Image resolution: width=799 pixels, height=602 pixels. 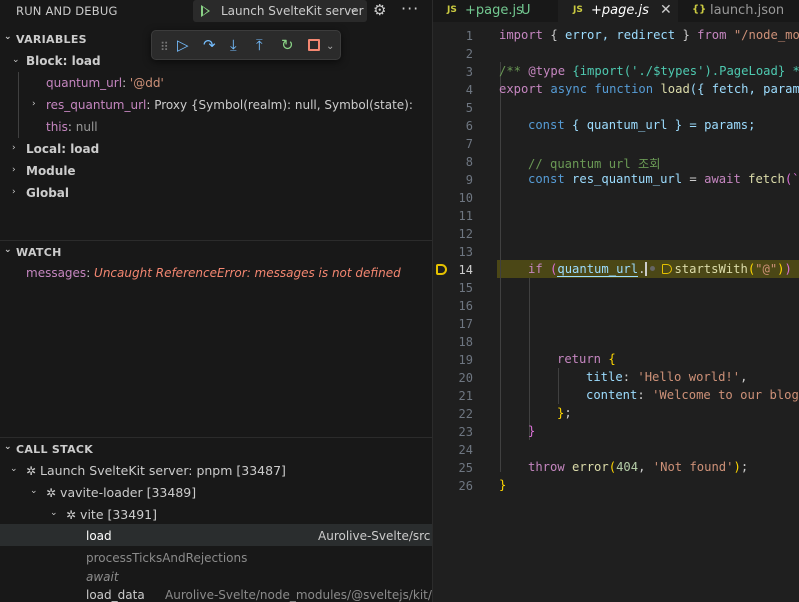 I want to click on frame-name: load, so click(x=99, y=536).